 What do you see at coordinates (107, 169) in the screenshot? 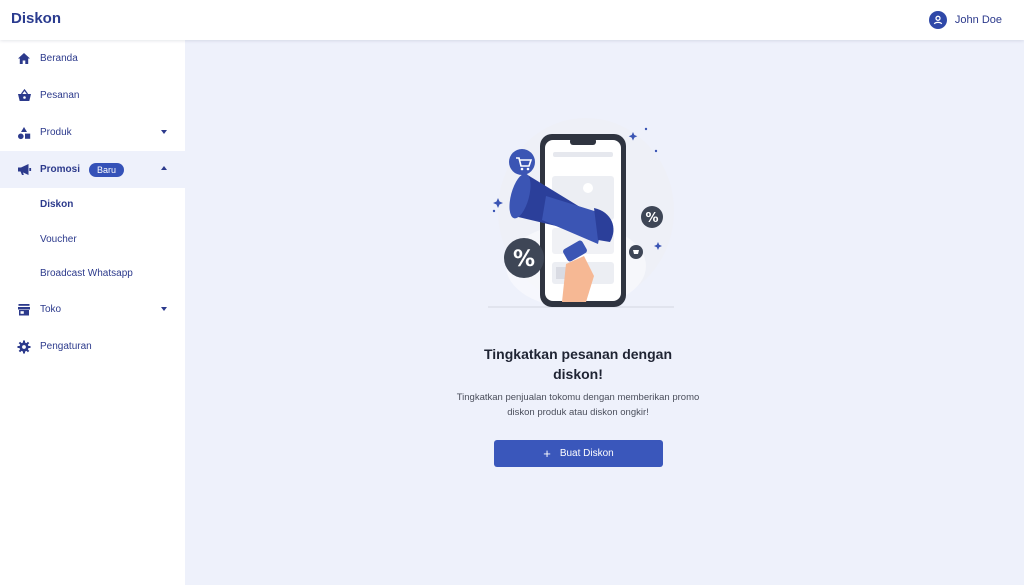
I see `new-badge: Baru` at bounding box center [107, 169].